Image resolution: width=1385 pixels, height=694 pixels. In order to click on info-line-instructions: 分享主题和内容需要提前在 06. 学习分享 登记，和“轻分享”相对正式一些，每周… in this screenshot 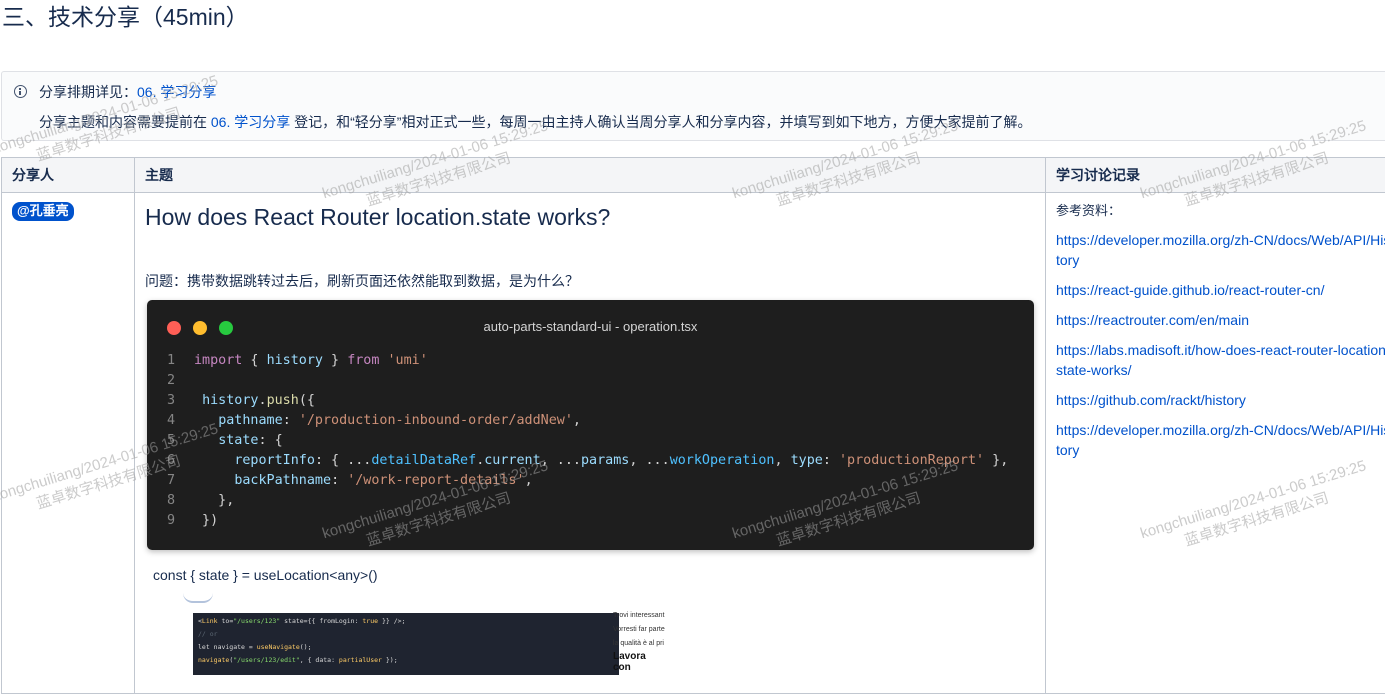, I will do `click(535, 122)`.